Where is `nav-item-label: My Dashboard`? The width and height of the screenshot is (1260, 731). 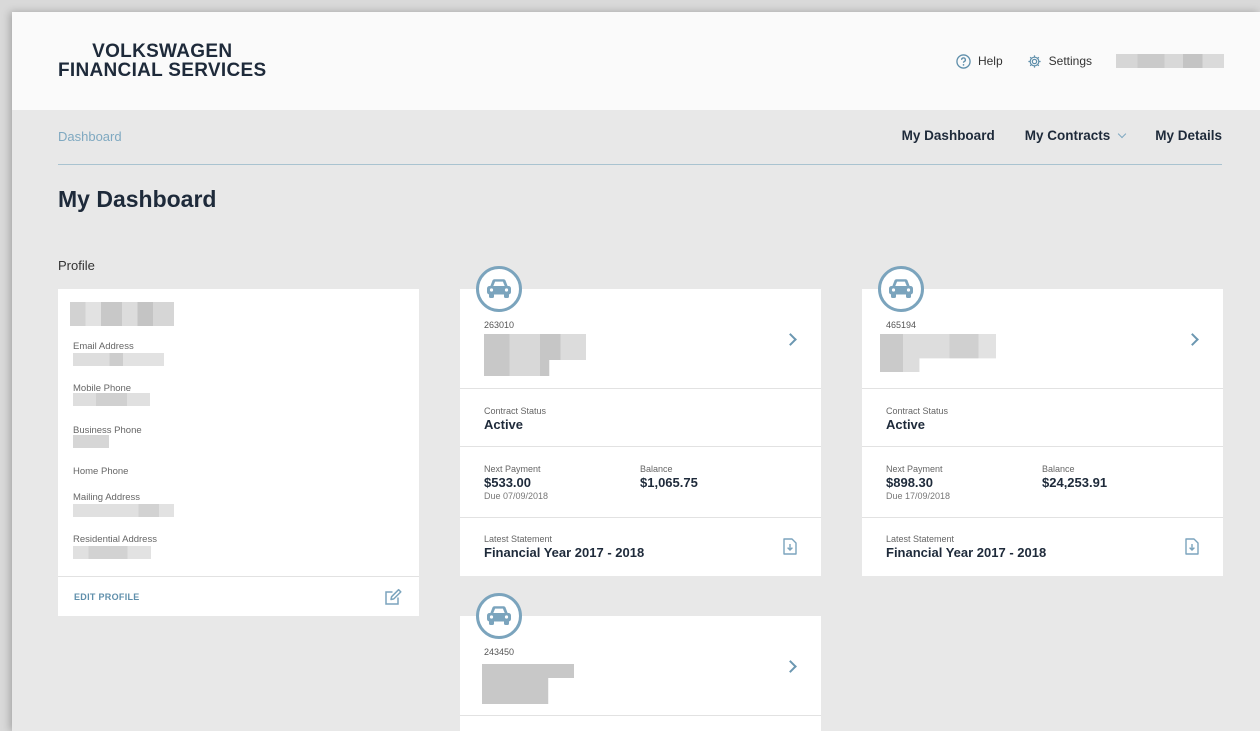
nav-item-label: My Dashboard is located at coordinates (948, 135).